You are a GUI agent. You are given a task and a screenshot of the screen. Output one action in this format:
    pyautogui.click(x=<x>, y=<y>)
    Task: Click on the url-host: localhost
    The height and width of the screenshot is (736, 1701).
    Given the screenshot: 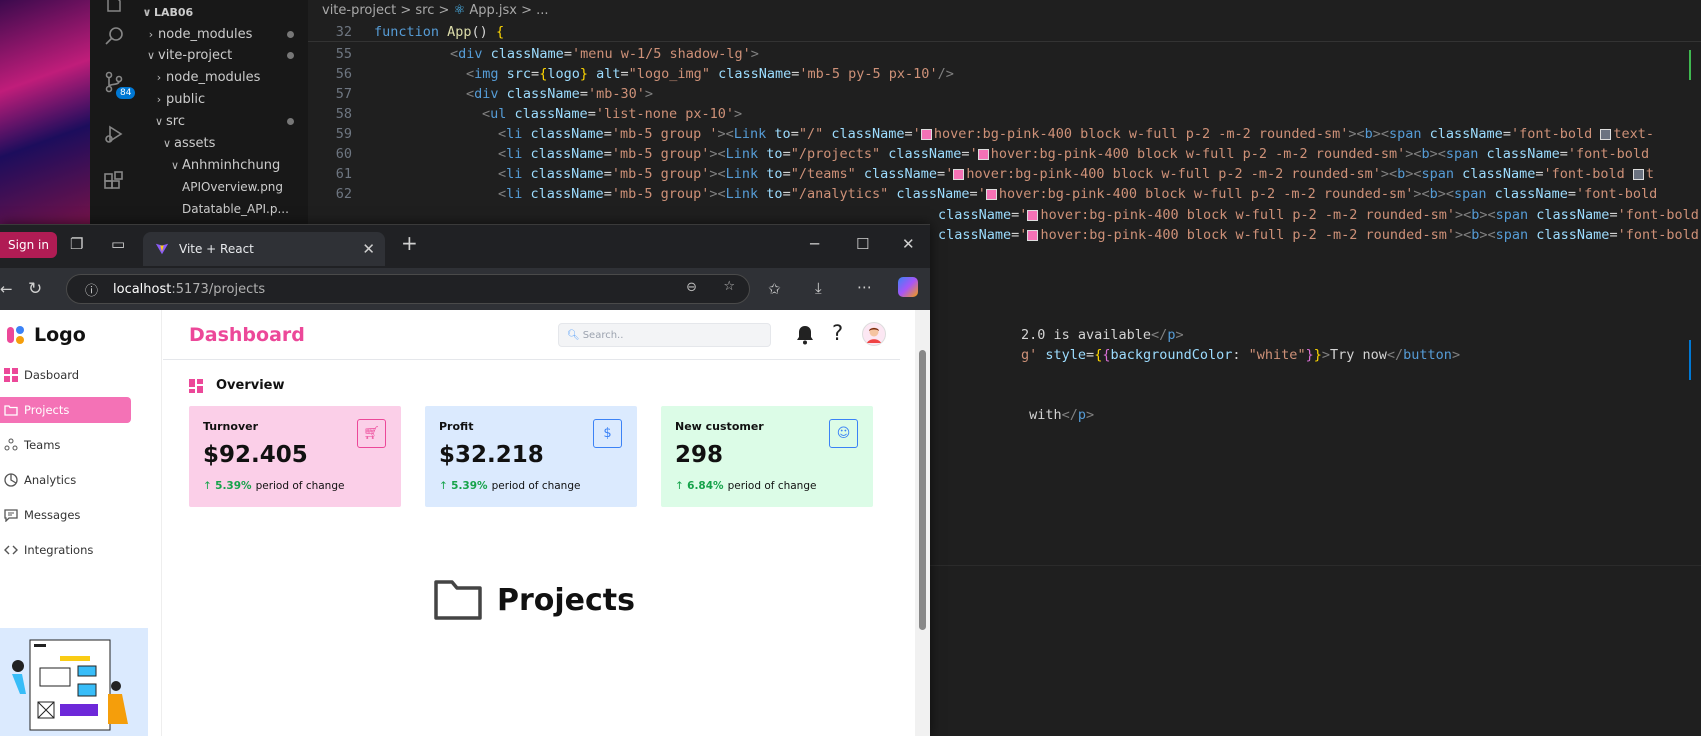 What is the action you would take?
    pyautogui.click(x=142, y=289)
    